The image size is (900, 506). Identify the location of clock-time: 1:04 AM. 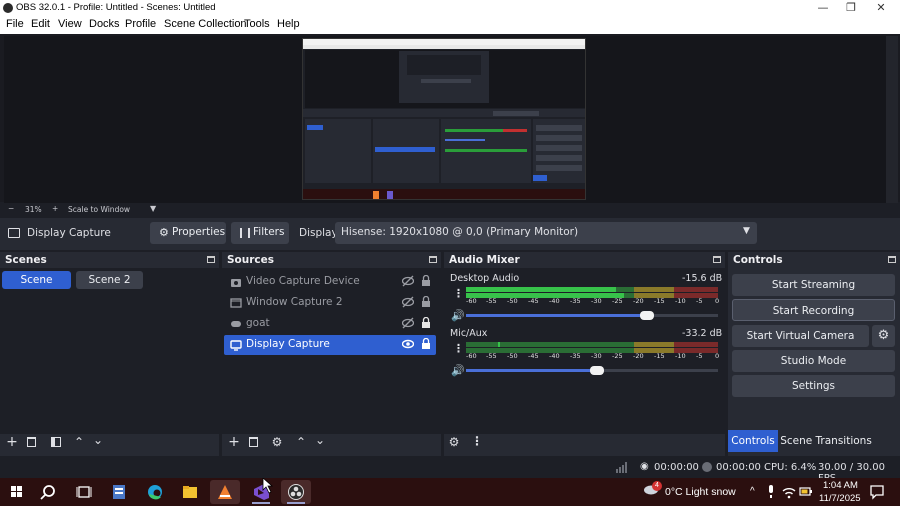
(840, 485).